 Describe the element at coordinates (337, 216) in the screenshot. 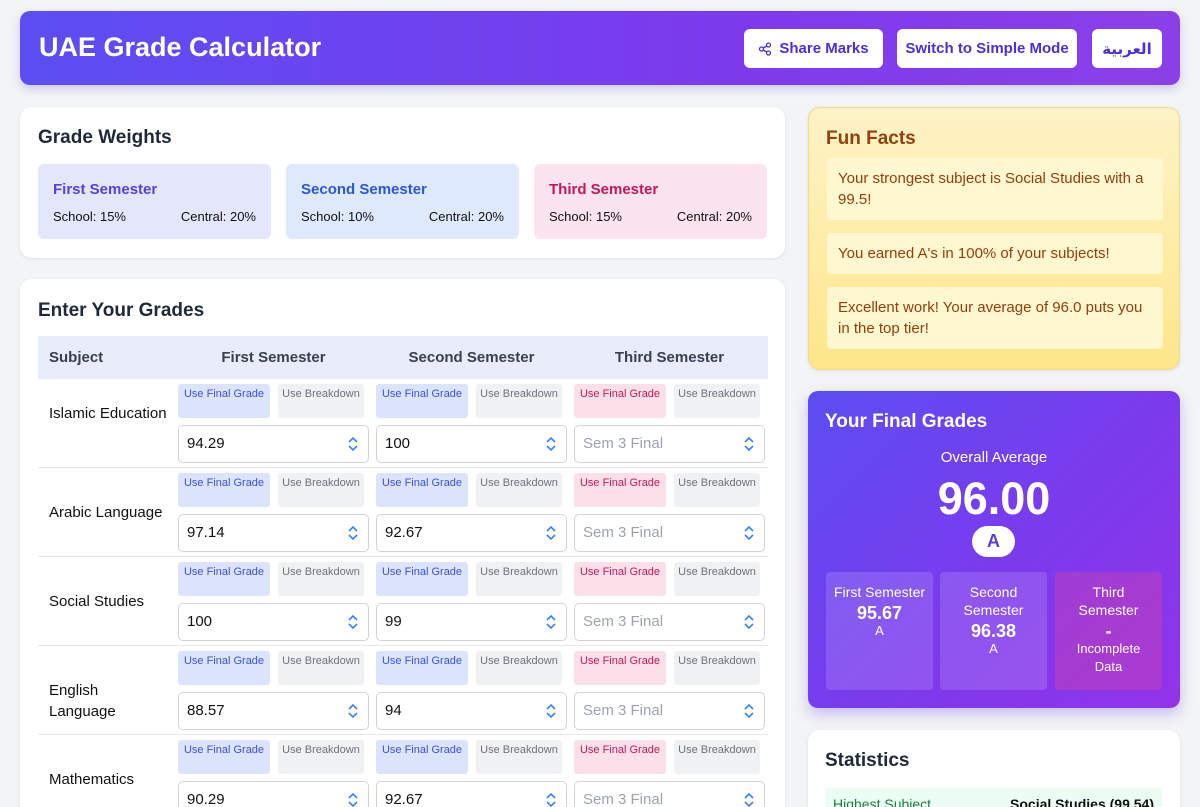

I see `weight-school: School: 10%` at that location.